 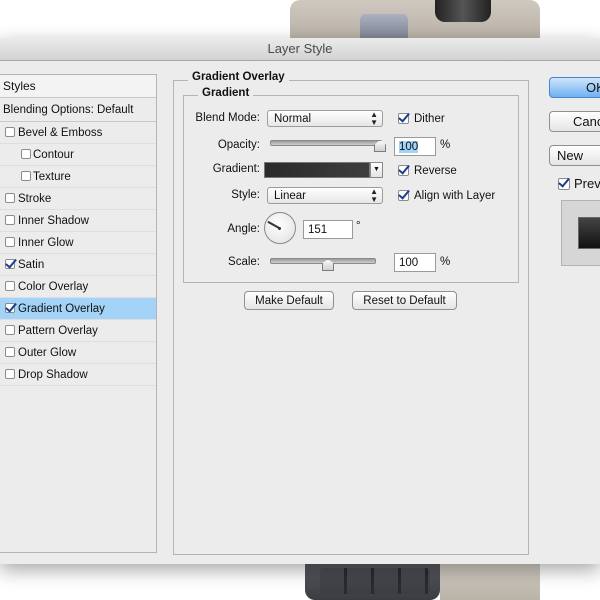 I want to click on style-item-label: Texture, so click(x=52, y=177).